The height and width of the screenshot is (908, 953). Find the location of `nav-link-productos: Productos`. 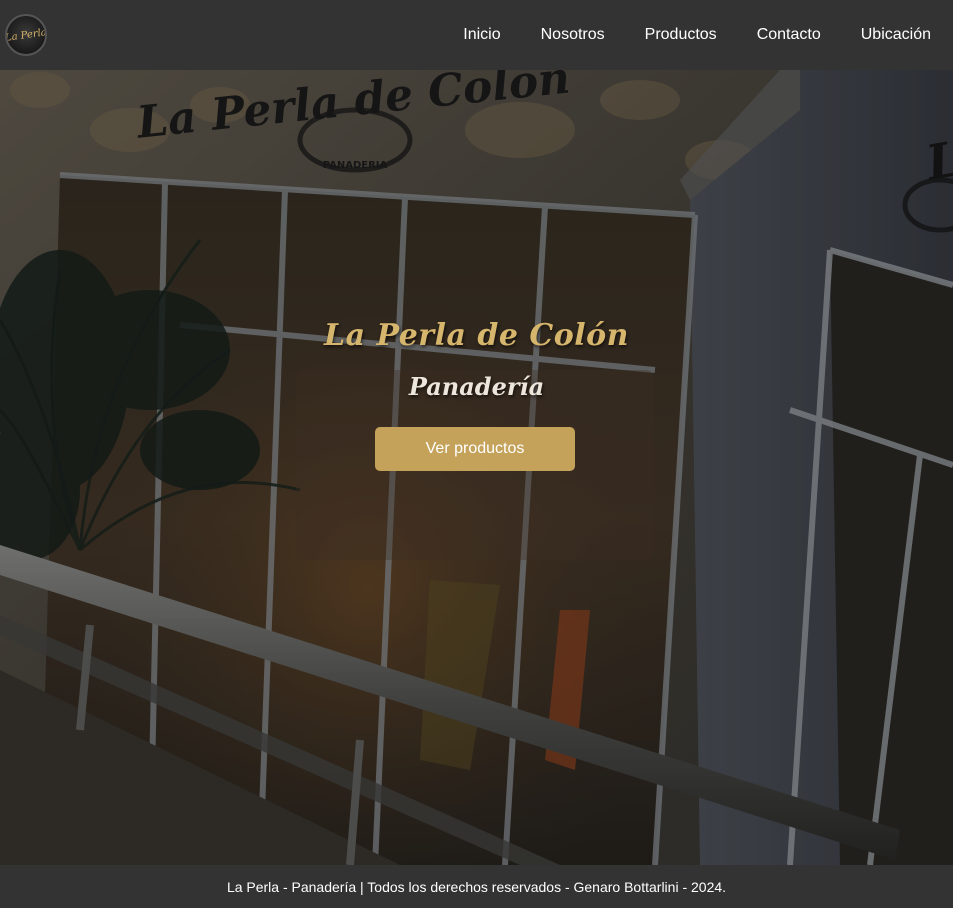

nav-link-productos: Productos is located at coordinates (681, 35).